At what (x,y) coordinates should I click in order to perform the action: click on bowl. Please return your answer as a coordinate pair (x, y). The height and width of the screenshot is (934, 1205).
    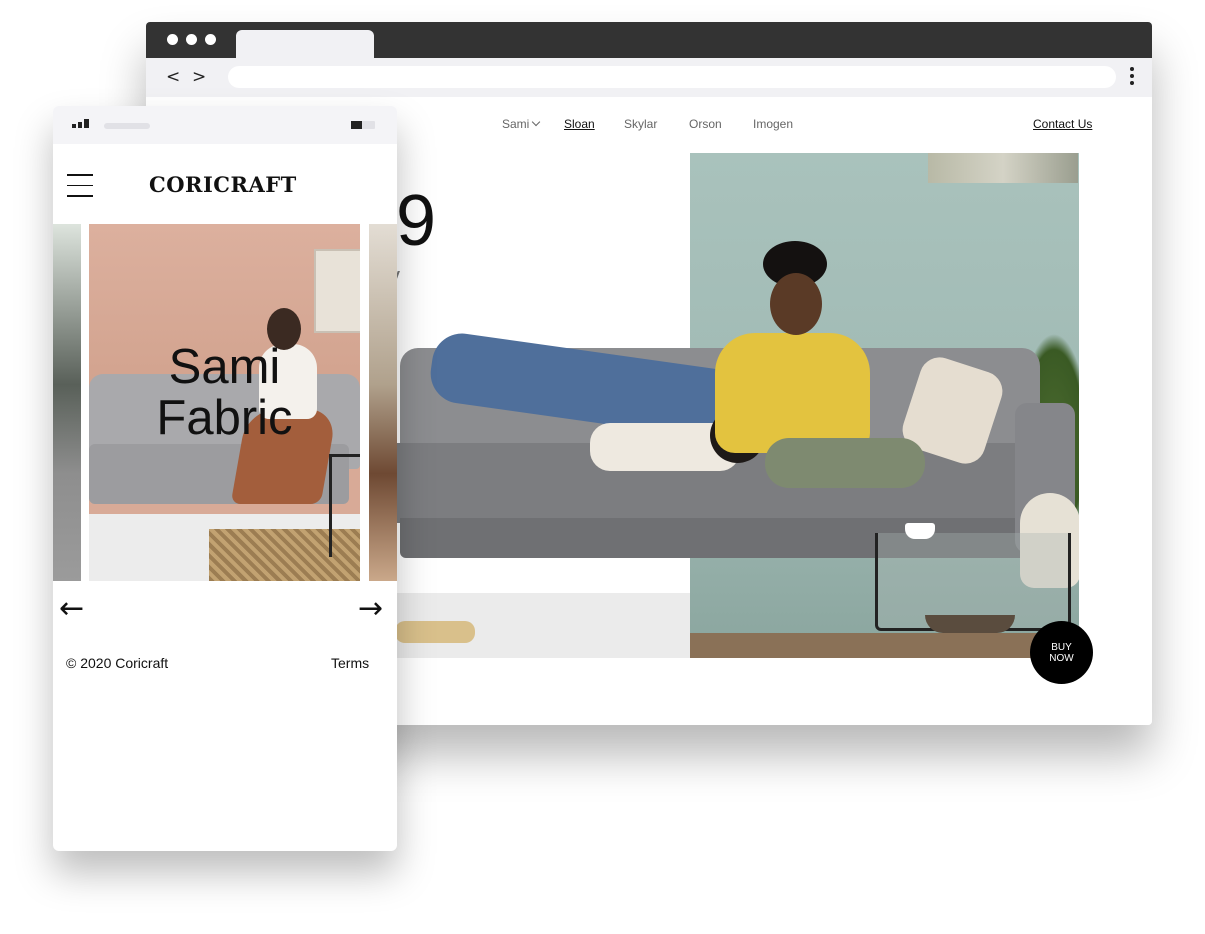
    Looking at the image, I should click on (970, 624).